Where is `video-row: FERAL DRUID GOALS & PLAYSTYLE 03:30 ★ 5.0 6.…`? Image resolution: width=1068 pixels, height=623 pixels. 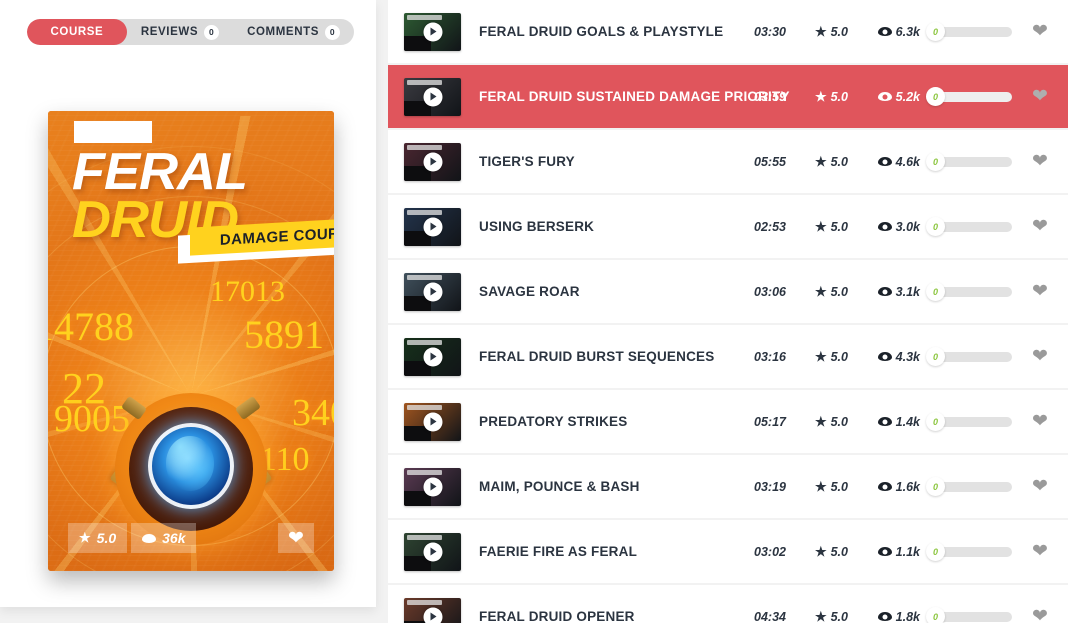 video-row: FERAL DRUID GOALS & PLAYSTYLE 03:30 ★ 5.0 6.… is located at coordinates (728, 31).